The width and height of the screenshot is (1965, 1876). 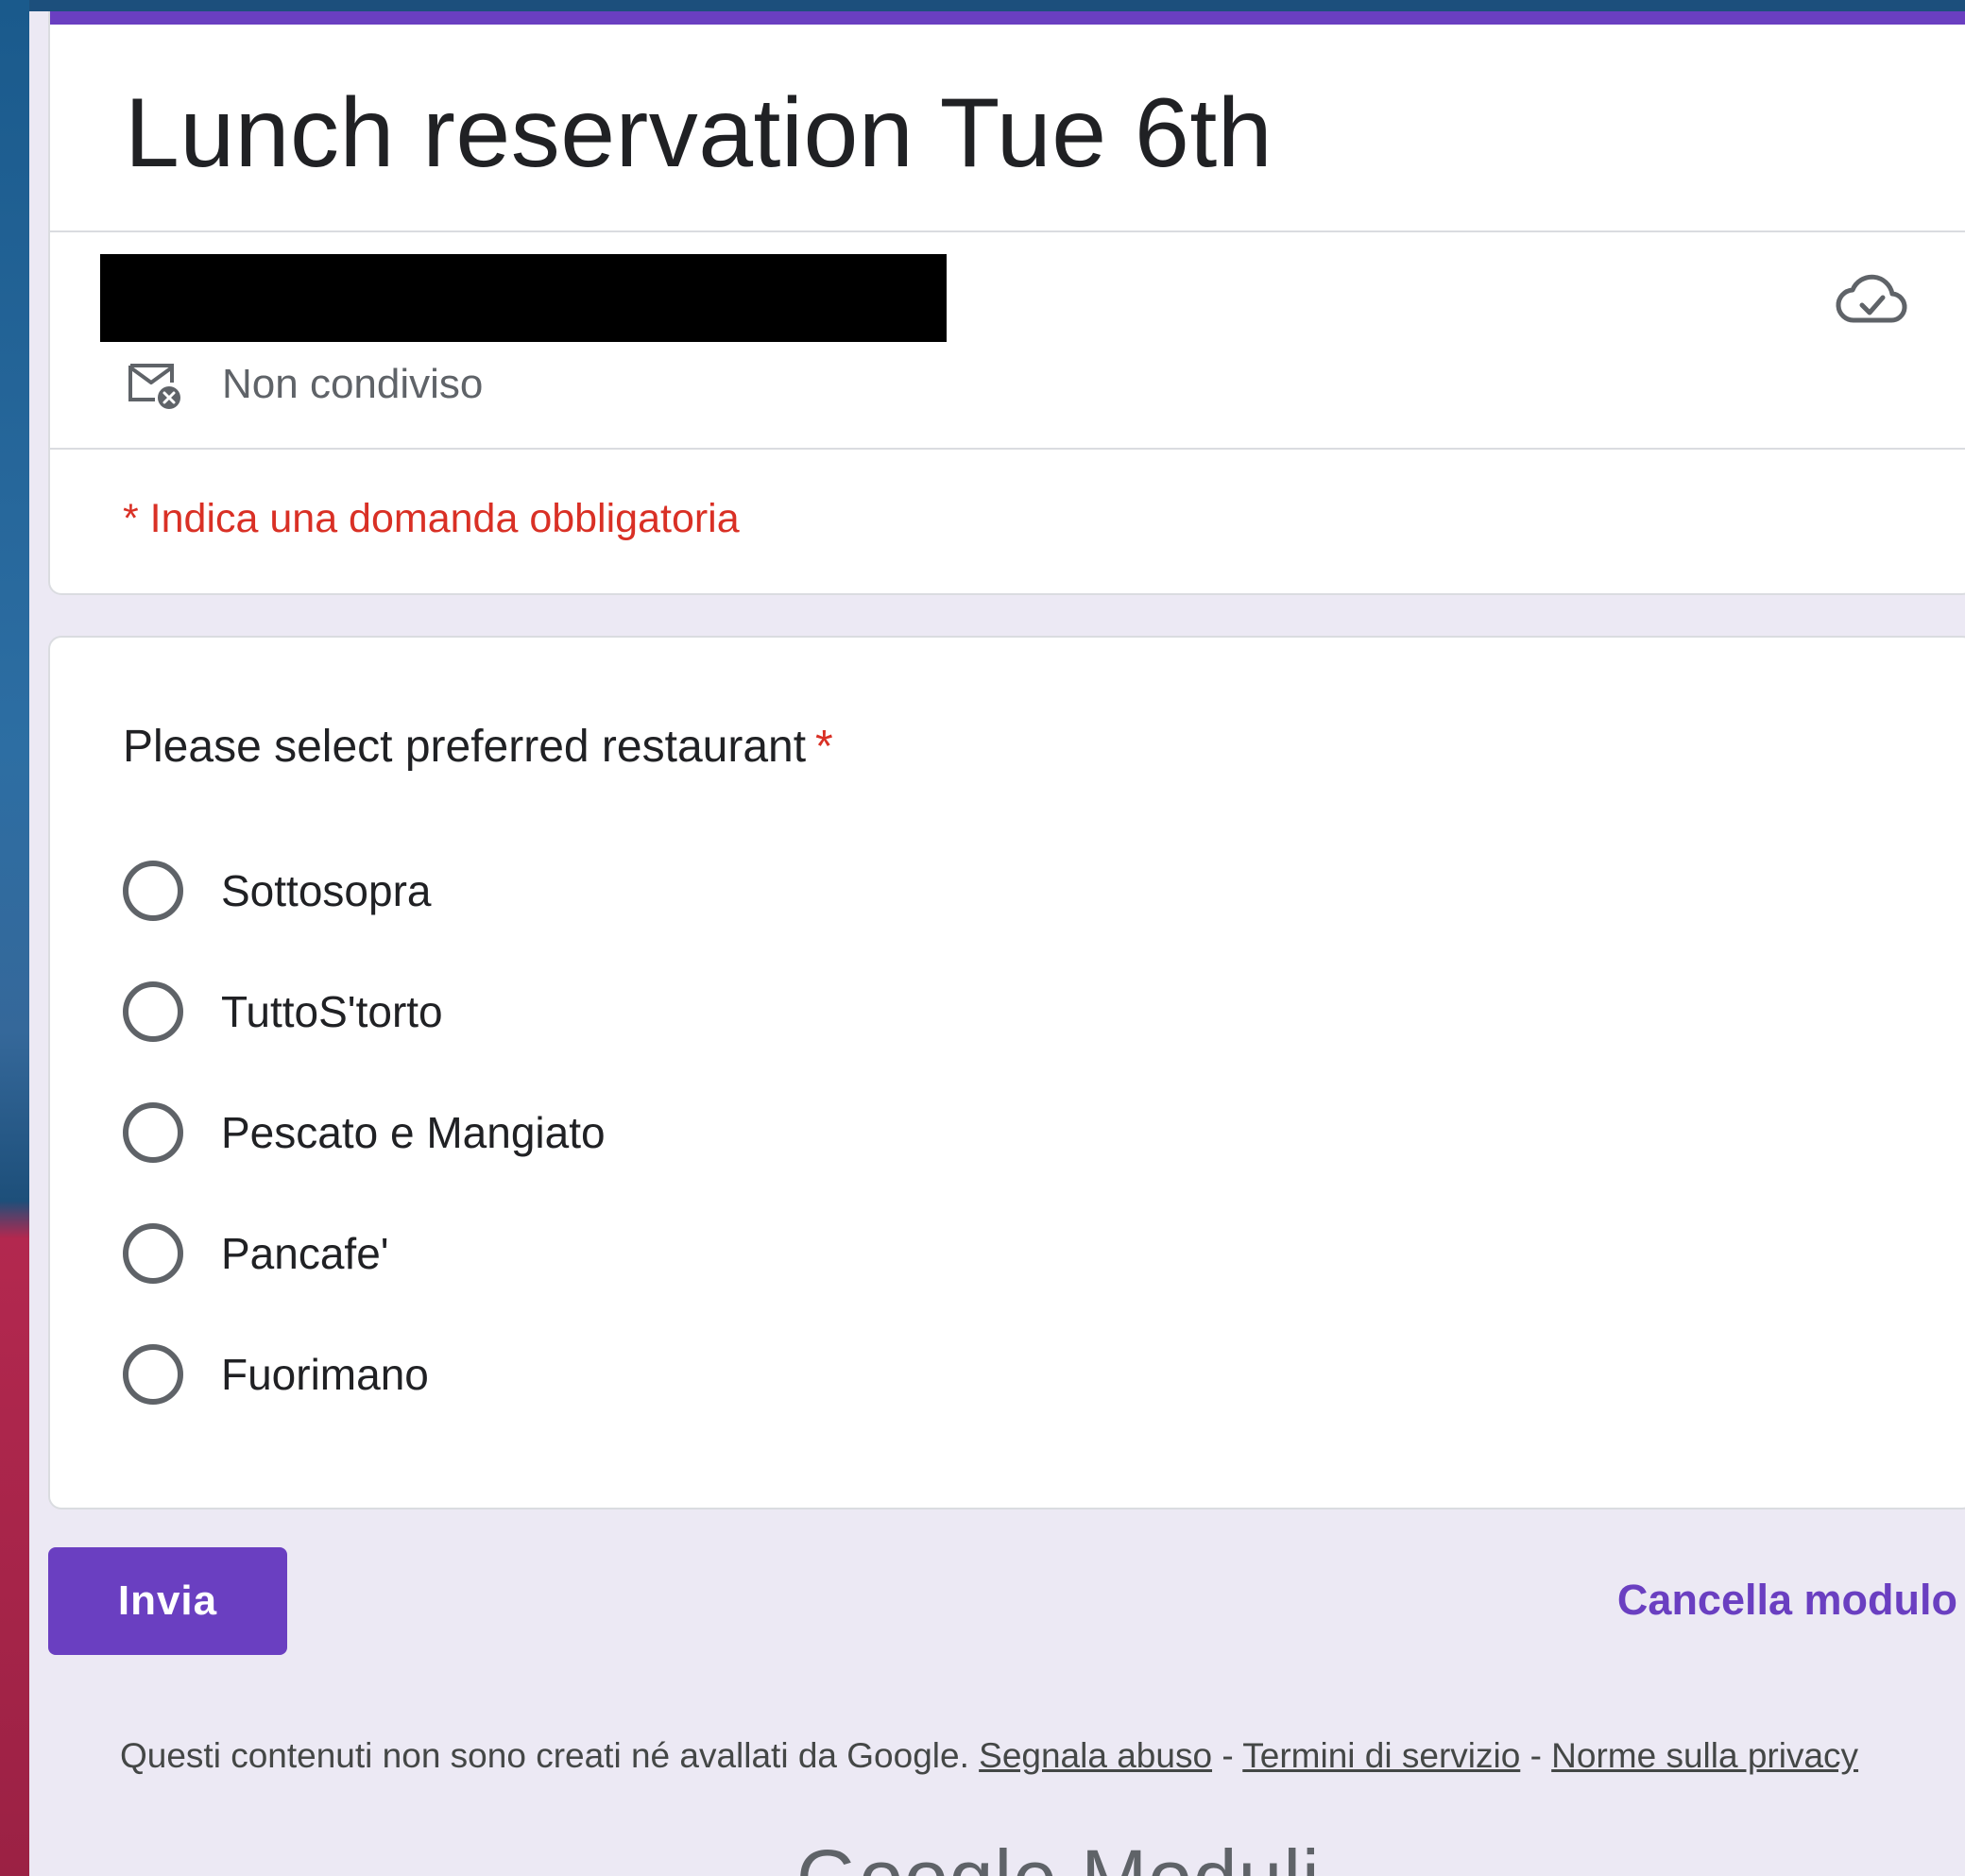 What do you see at coordinates (167, 1601) in the screenshot?
I see `submit-button: Invia` at bounding box center [167, 1601].